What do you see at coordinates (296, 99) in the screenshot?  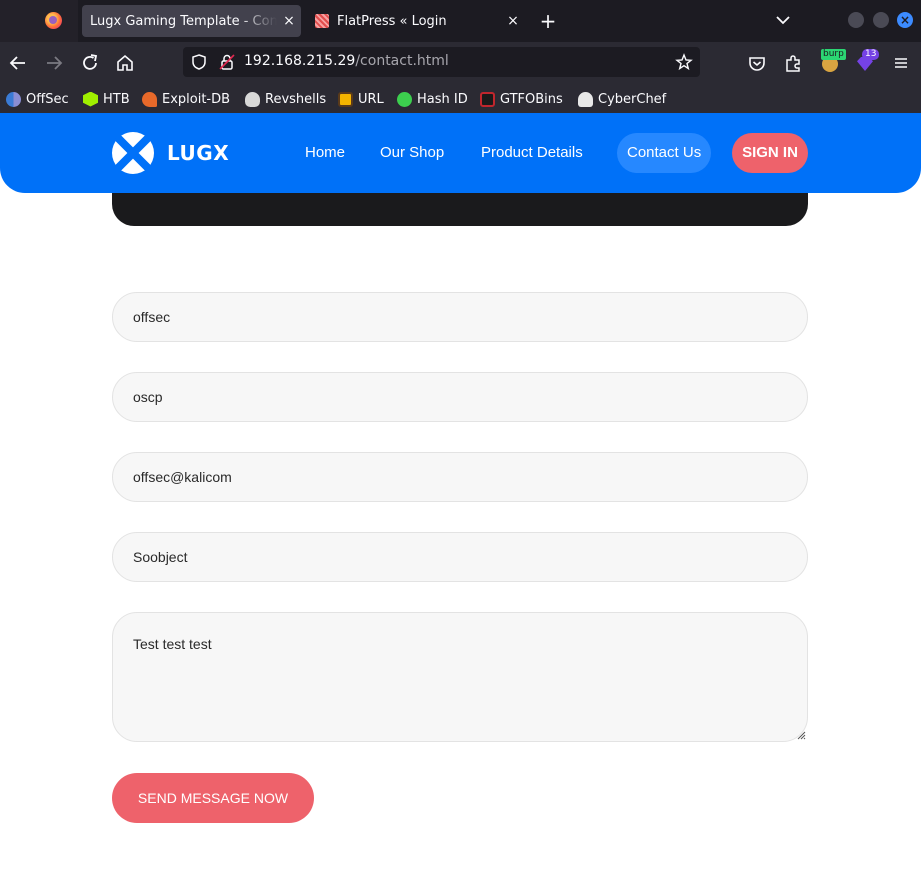 I see `bookmark-label: Revshells` at bounding box center [296, 99].